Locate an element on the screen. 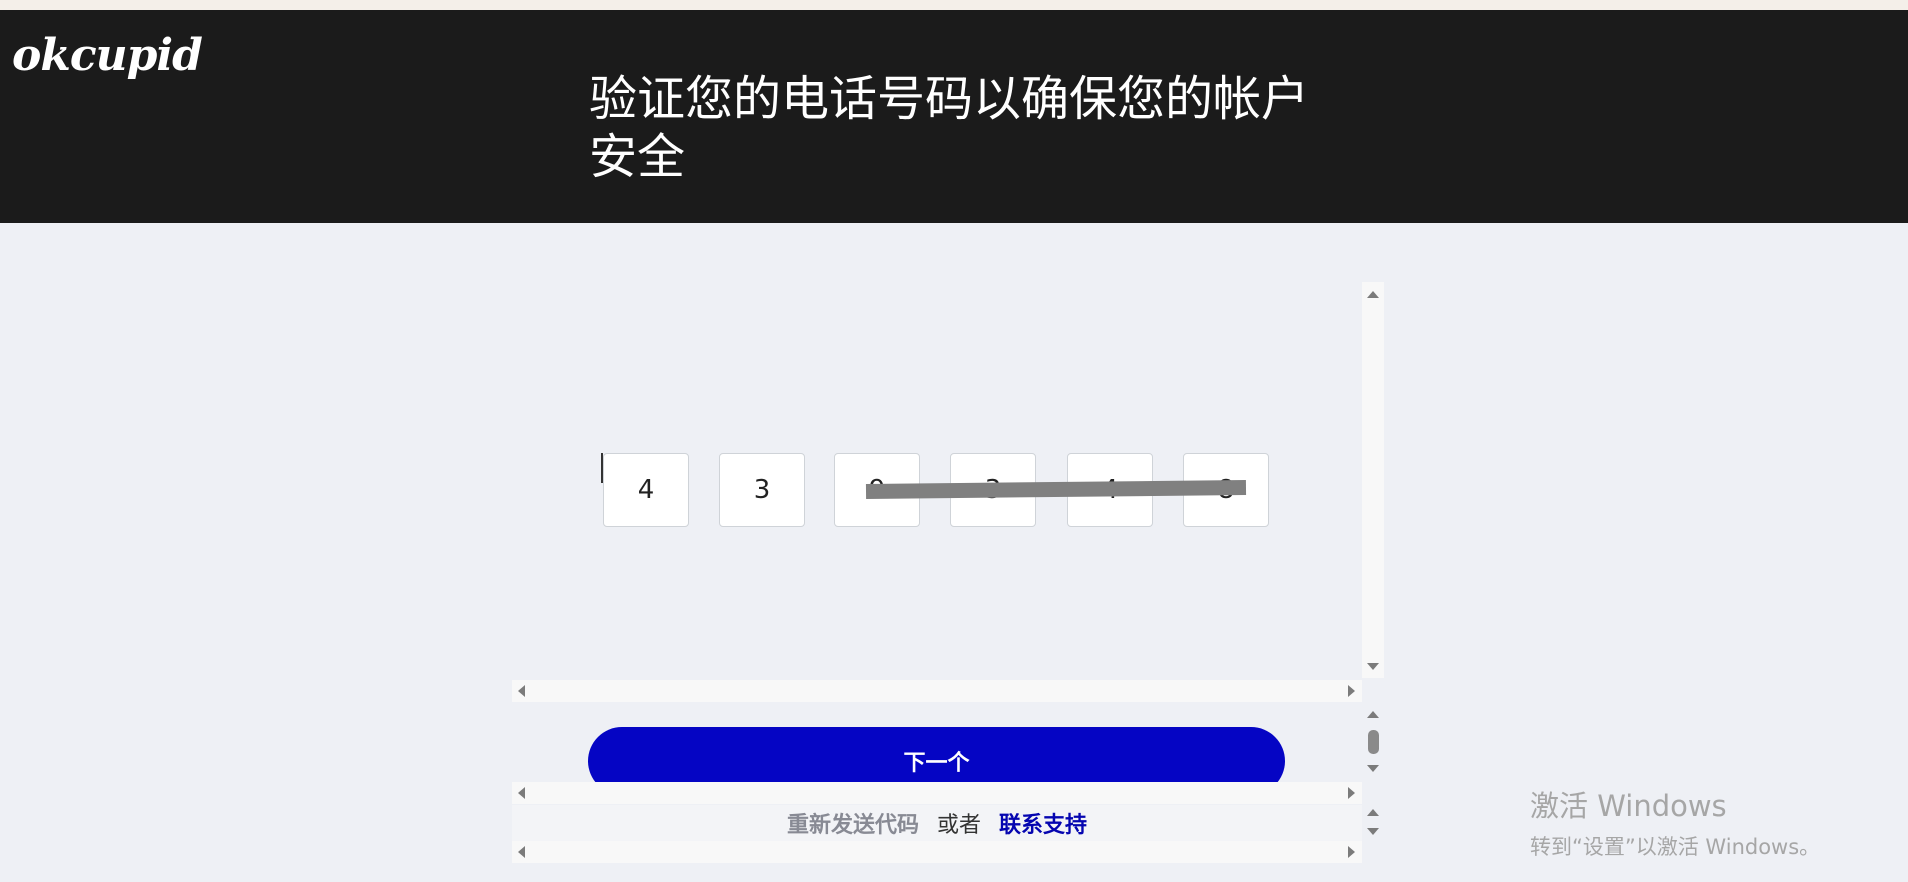 Image resolution: width=1908 pixels, height=882 pixels. windows-activation-watermark: 激活 Windows 转到“设置”以激活 Windows。 is located at coordinates (1675, 822).